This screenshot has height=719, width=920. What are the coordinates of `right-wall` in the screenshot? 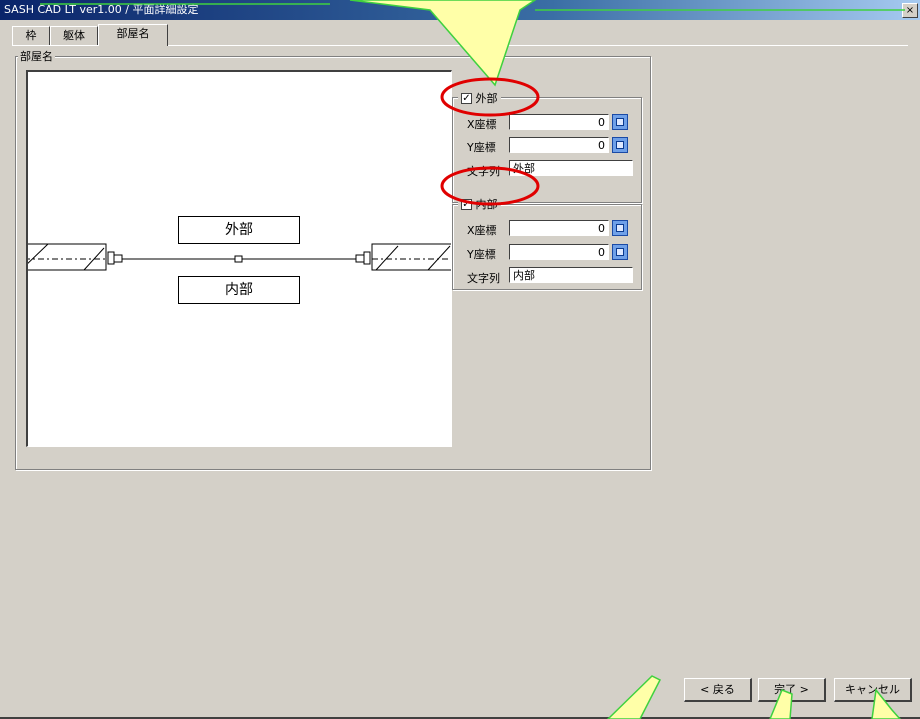 It's located at (411, 257).